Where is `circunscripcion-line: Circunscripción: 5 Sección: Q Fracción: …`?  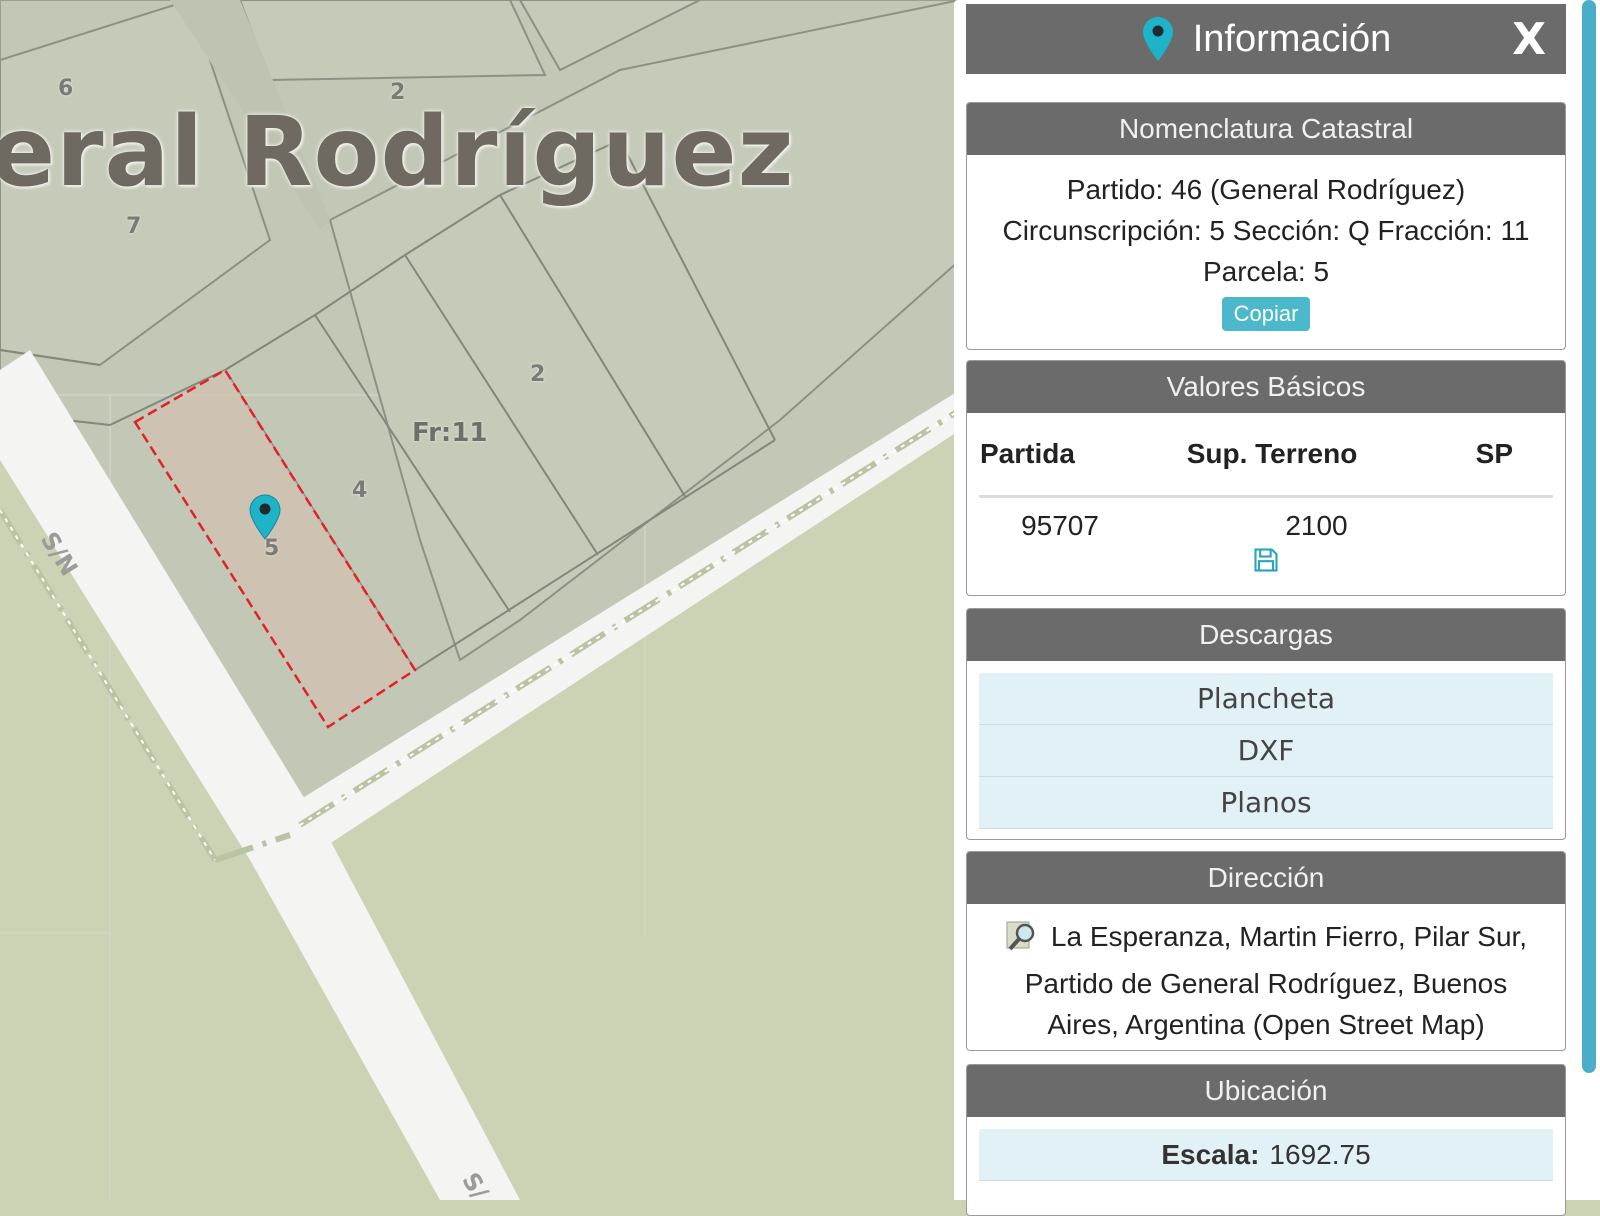 circunscripcion-line: Circunscripción: 5 Sección: Q Fracción: … is located at coordinates (1266, 230).